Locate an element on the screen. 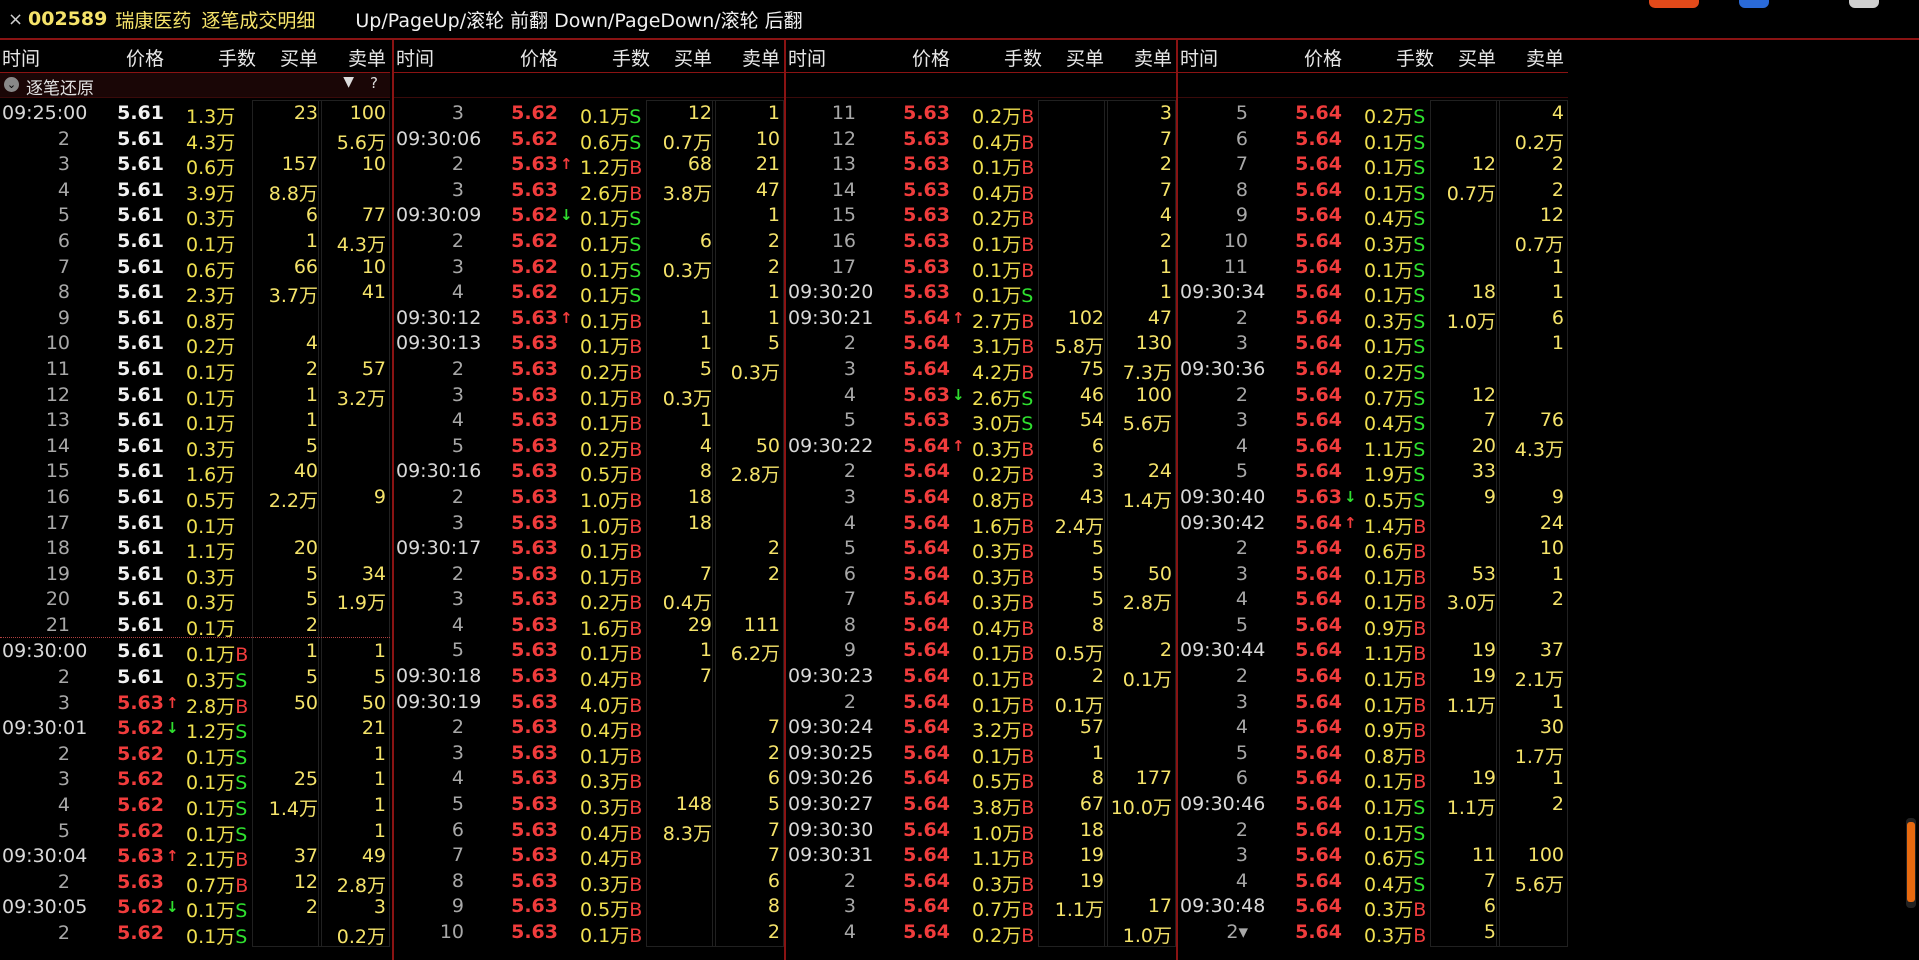 This screenshot has height=960, width=1919. trade-row: 3 5.63 0.1万B 2 is located at coordinates (589, 754).